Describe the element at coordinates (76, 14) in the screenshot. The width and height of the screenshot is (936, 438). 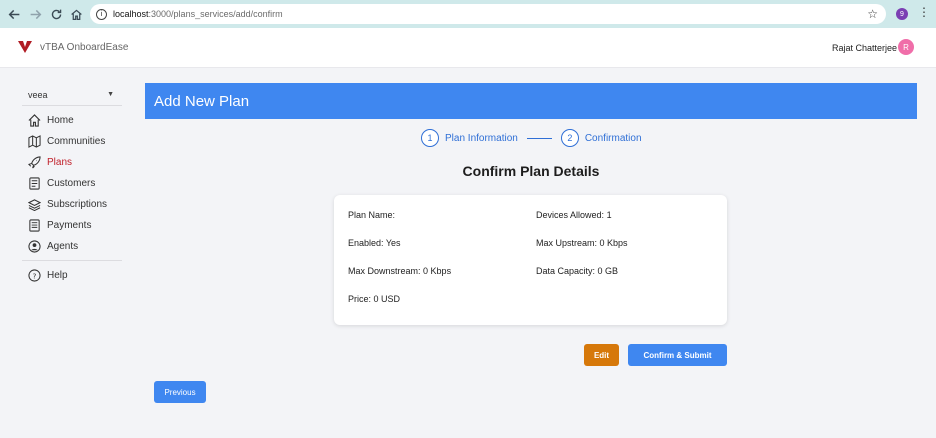
I see `home-browser-icon` at that location.